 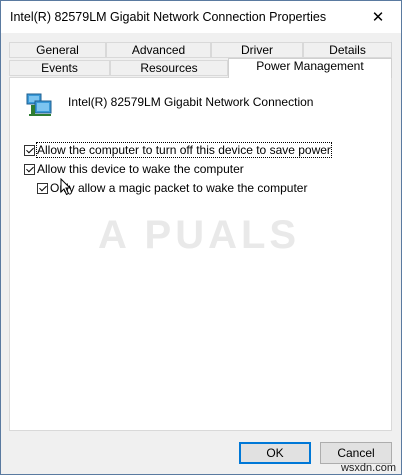 I want to click on network-adapter-icon, so click(x=40, y=105).